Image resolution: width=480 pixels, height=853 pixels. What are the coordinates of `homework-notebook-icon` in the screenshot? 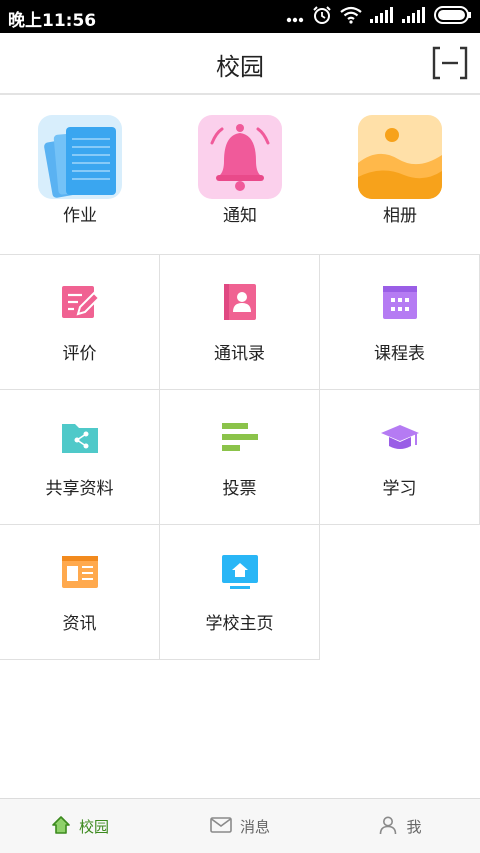 It's located at (80, 157).